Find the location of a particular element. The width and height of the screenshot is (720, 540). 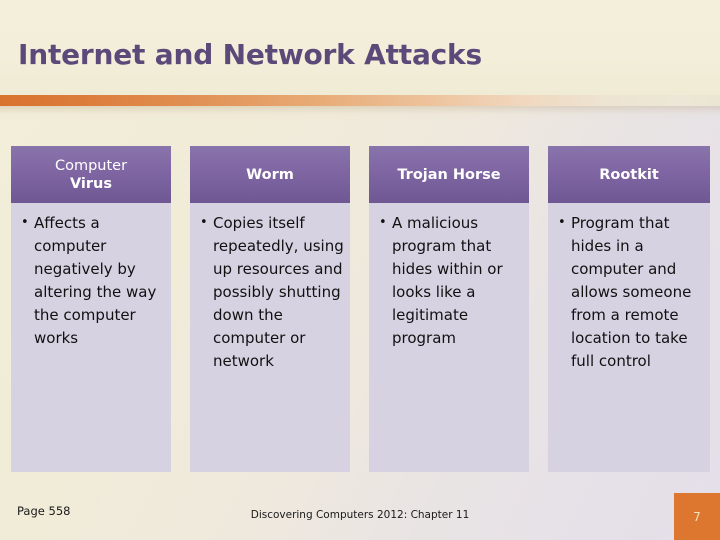

column-header-trojan-horse: Trojan Horse is located at coordinates (449, 174).